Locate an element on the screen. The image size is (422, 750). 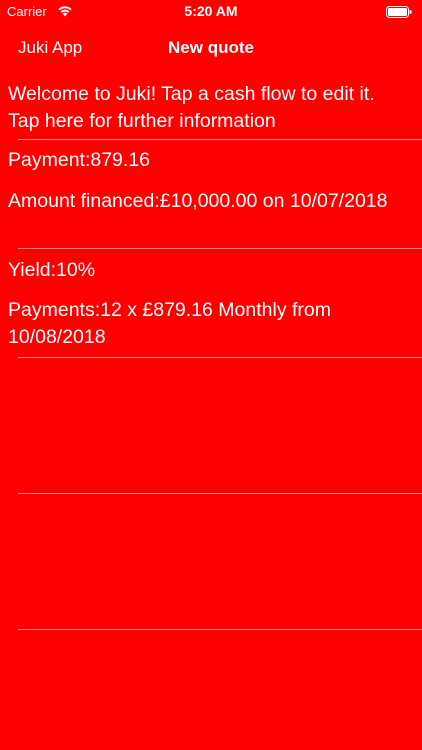
yield-row: Yield:10% is located at coordinates (211, 269).